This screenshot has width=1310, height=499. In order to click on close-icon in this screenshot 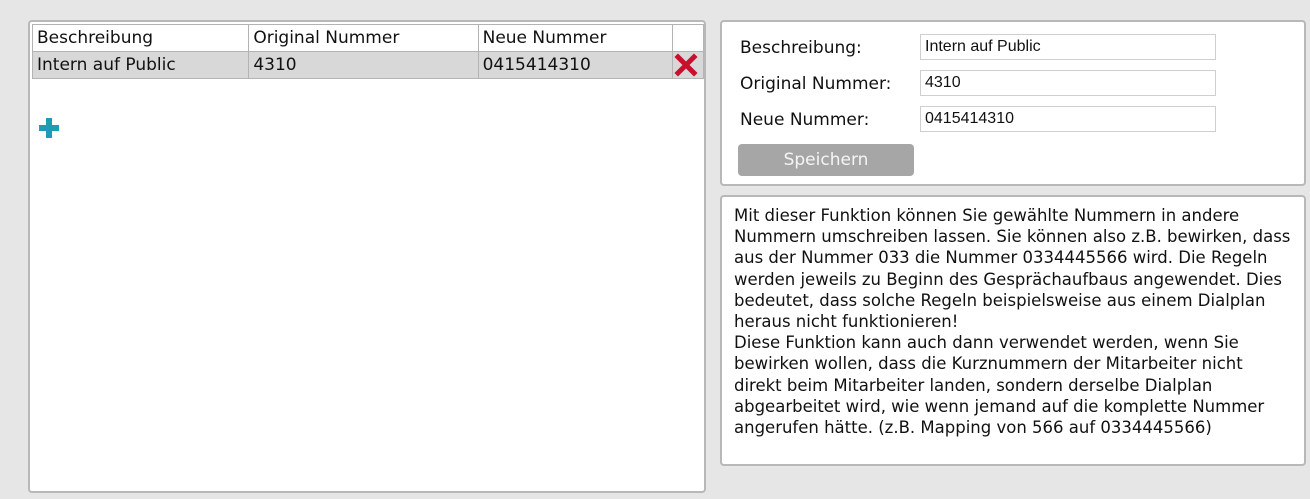, I will do `click(686, 65)`.